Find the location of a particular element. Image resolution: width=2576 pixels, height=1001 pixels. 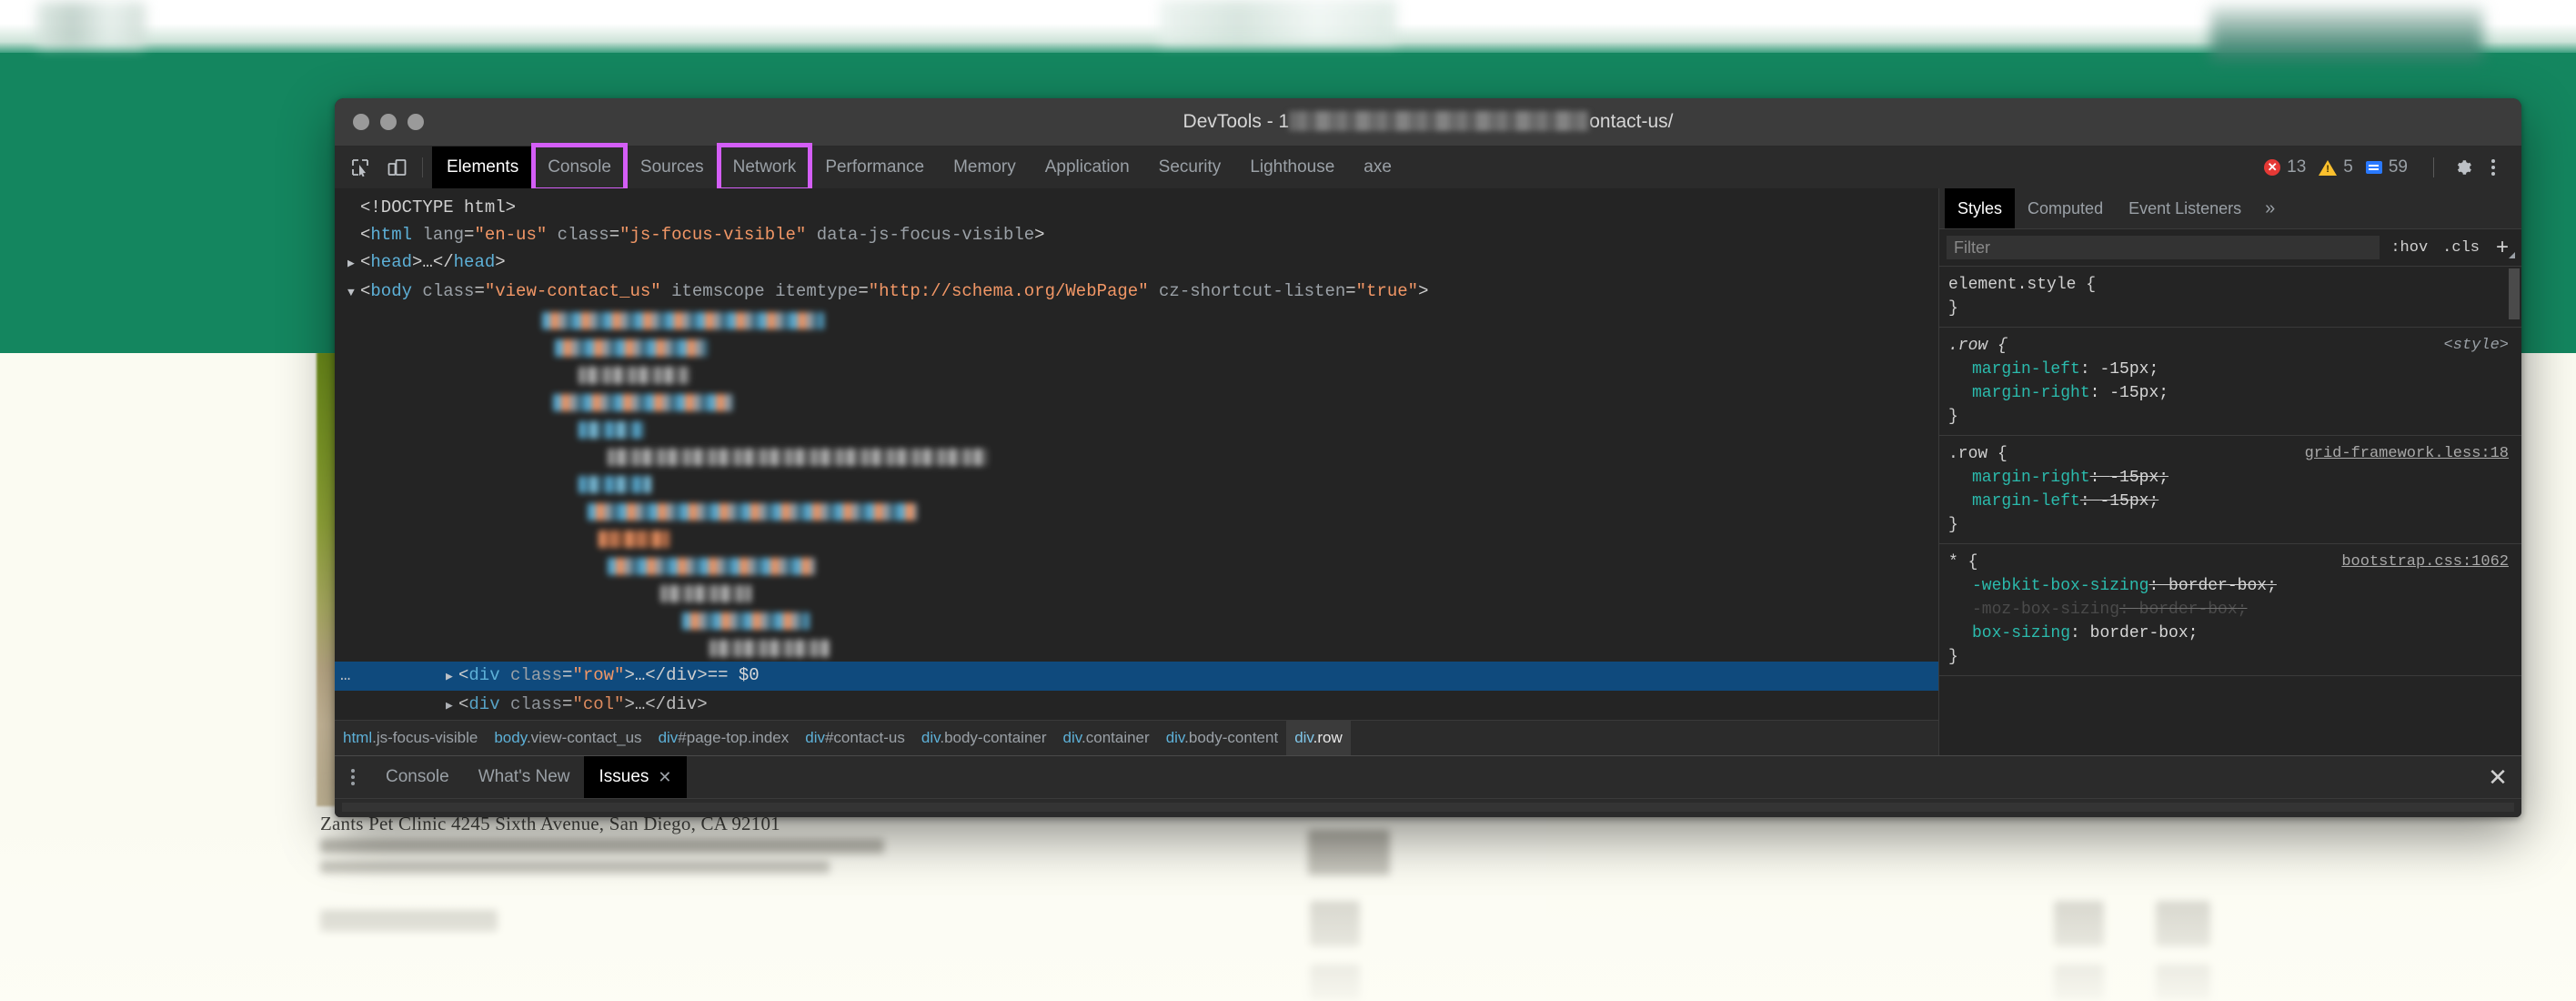

rule-origin-link: grid-framework.less:18 is located at coordinates (2407, 454).